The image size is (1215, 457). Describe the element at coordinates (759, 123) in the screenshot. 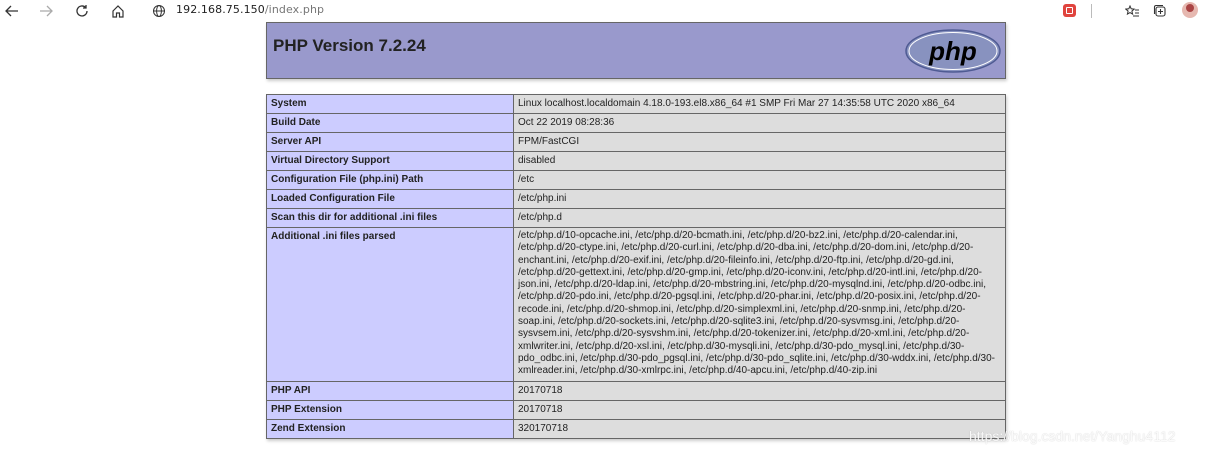

I see `row-value: Oct 22 2019 08:28:36` at that location.